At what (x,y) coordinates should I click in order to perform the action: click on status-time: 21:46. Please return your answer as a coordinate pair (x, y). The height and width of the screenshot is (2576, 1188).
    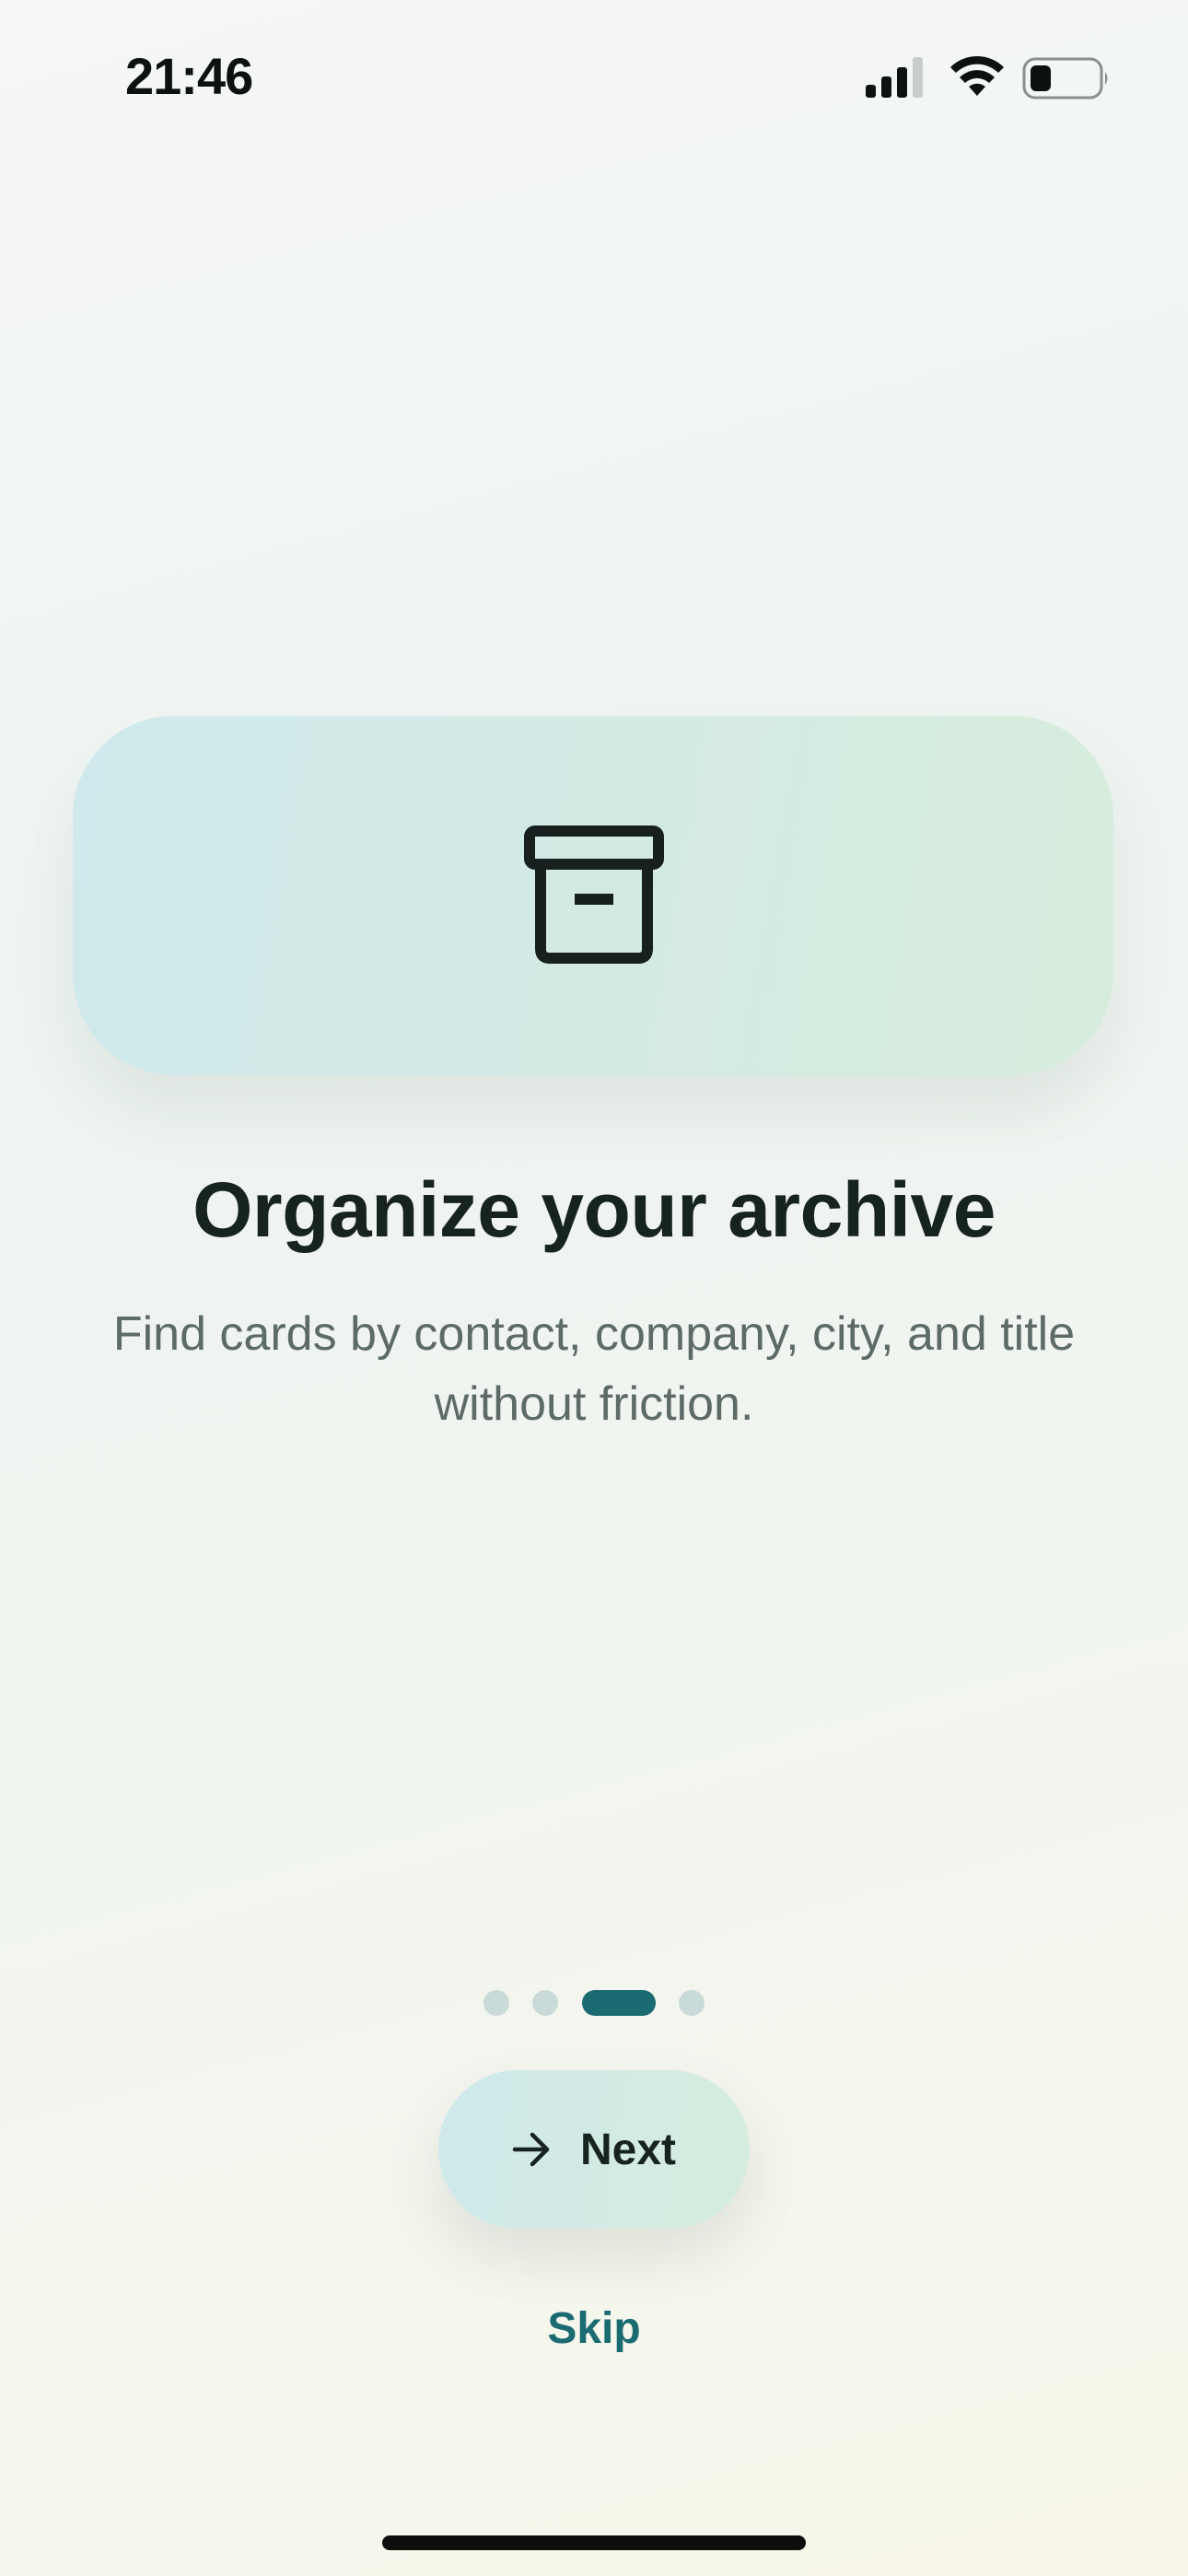
    Looking at the image, I should click on (189, 76).